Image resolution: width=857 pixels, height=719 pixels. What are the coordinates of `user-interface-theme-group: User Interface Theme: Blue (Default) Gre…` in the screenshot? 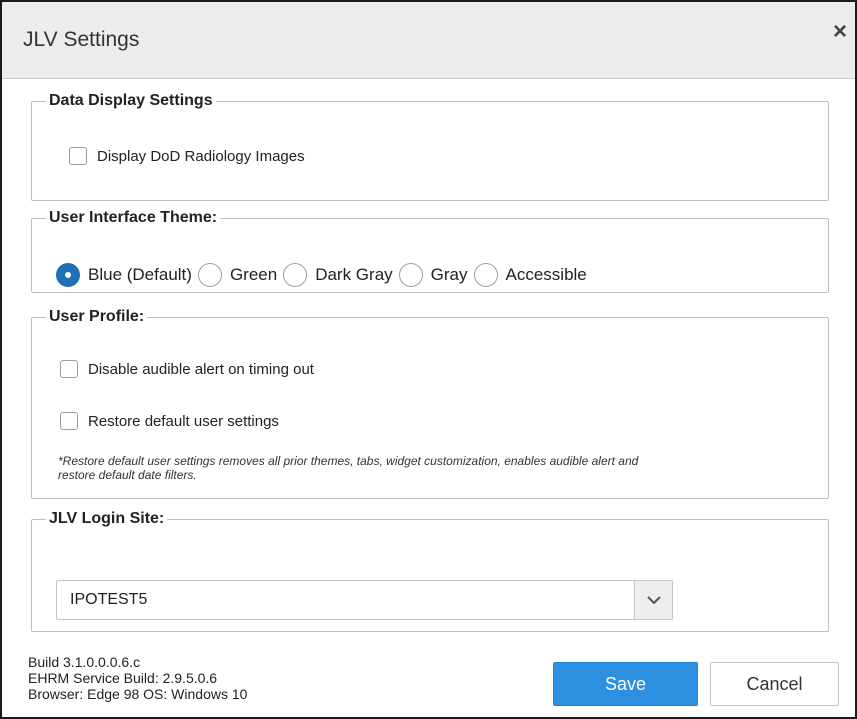 It's located at (430, 251).